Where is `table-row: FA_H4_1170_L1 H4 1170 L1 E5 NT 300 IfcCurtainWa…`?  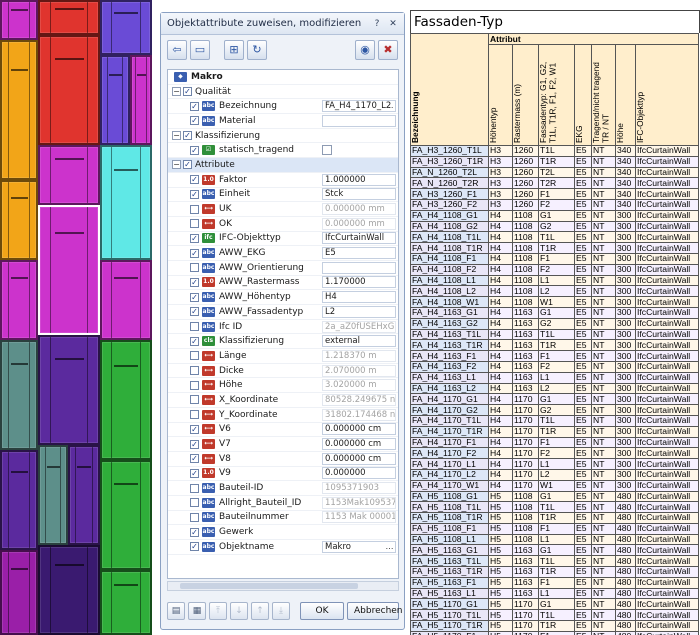
table-row: FA_H4_1170_L1 H4 1170 L1 E5 NT 300 IfcCurtainWa… is located at coordinates (554, 464).